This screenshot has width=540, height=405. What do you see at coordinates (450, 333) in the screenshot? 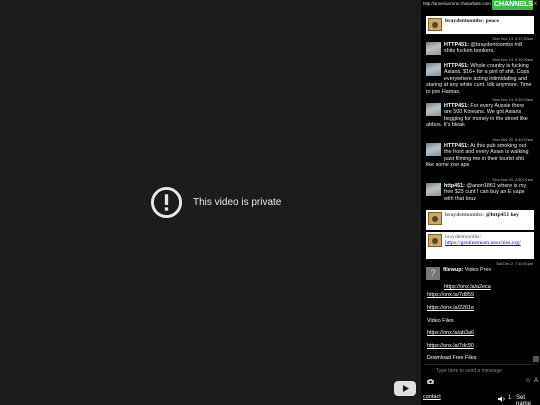
I see `chat-link: https://onx.la/ab3a6` at bounding box center [450, 333].